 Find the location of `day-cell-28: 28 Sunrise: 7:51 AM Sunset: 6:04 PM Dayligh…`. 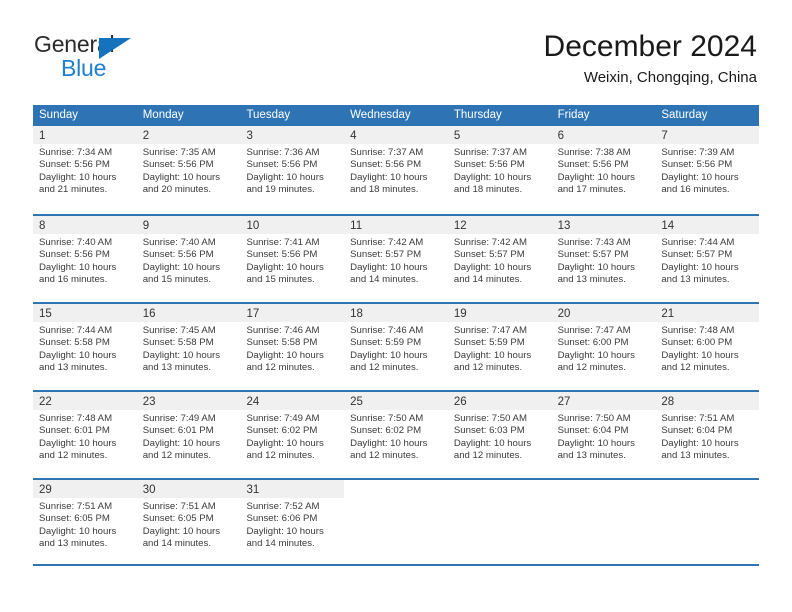

day-cell-28: 28 Sunrise: 7:51 AM Sunset: 6:04 PM Dayligh… is located at coordinates (707, 435).